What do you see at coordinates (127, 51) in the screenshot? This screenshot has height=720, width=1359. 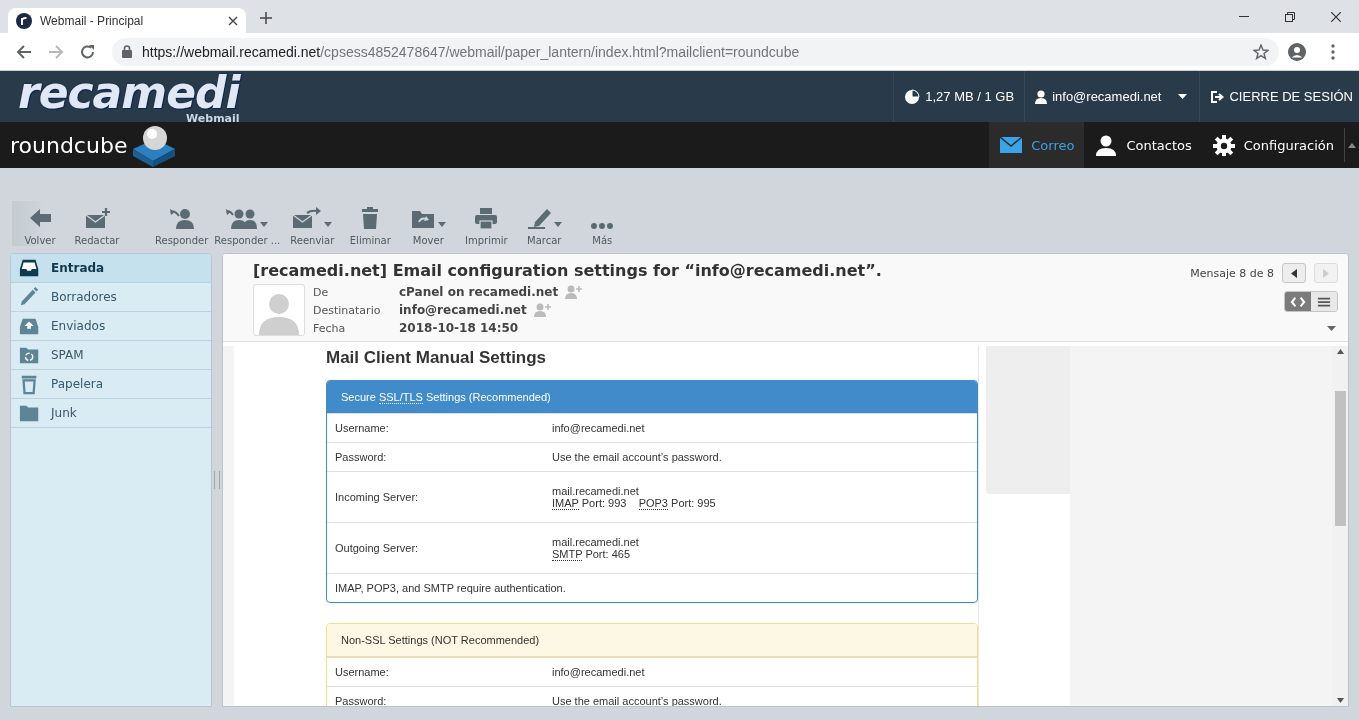 I see `lock-icon` at bounding box center [127, 51].